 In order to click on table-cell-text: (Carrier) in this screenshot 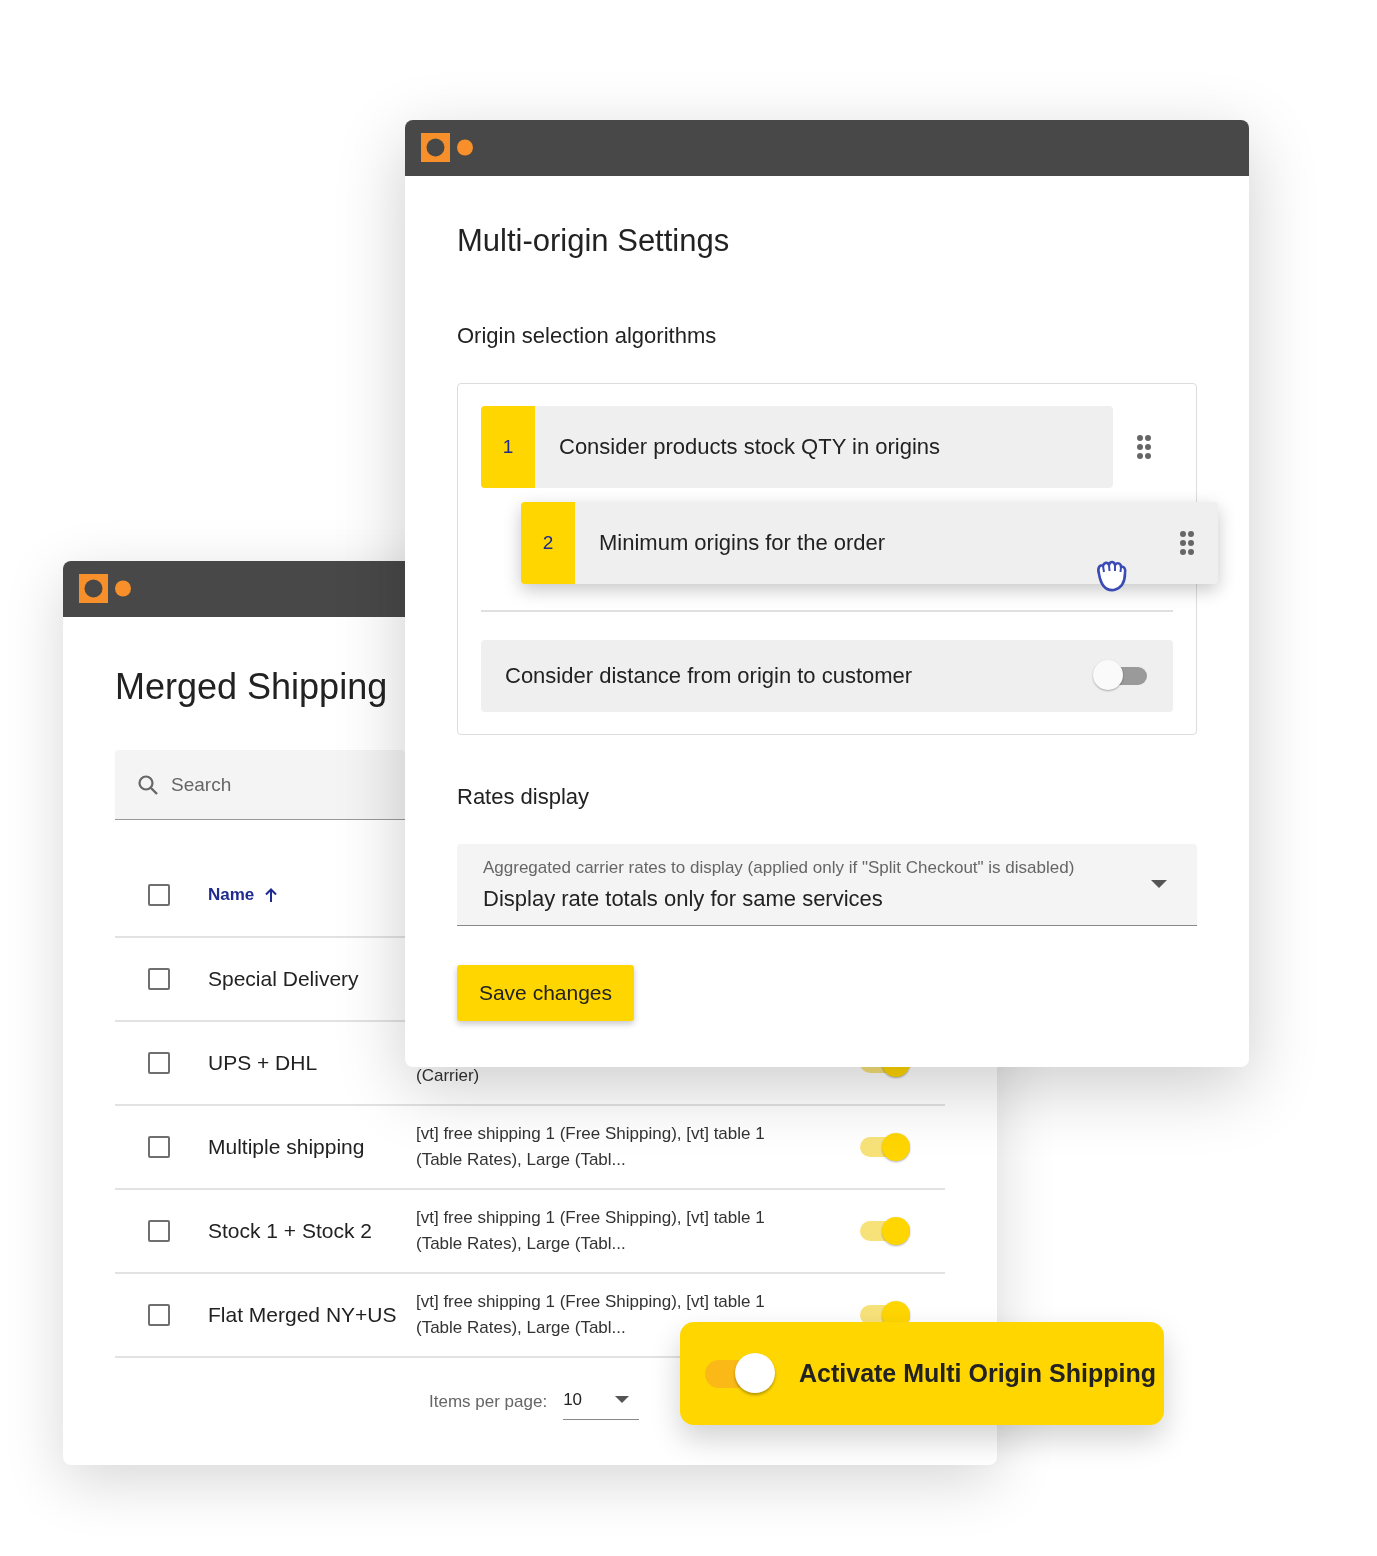, I will do `click(448, 1076)`.